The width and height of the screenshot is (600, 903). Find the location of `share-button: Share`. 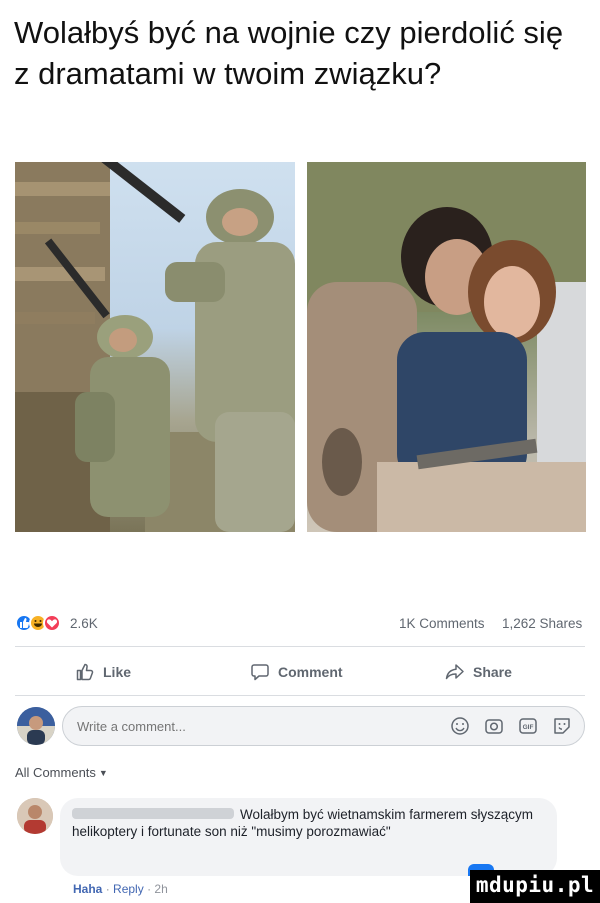

share-button: Share is located at coordinates (478, 672).